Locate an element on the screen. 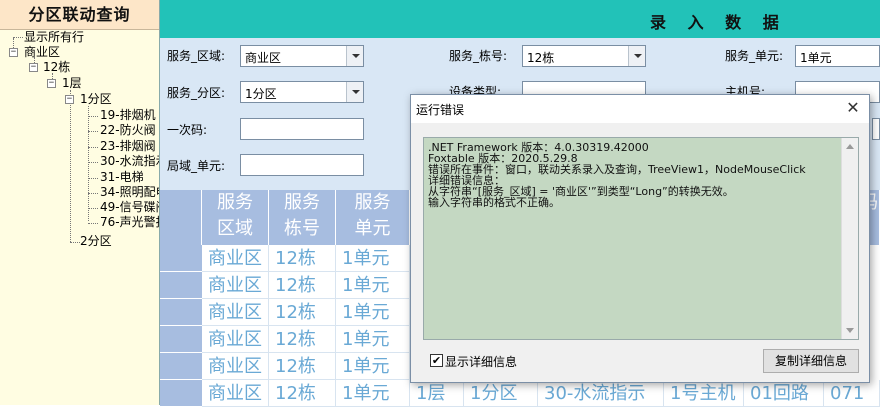 This screenshot has width=880, height=407. tree-node-device: 22-防火阀 is located at coordinates (128, 130).